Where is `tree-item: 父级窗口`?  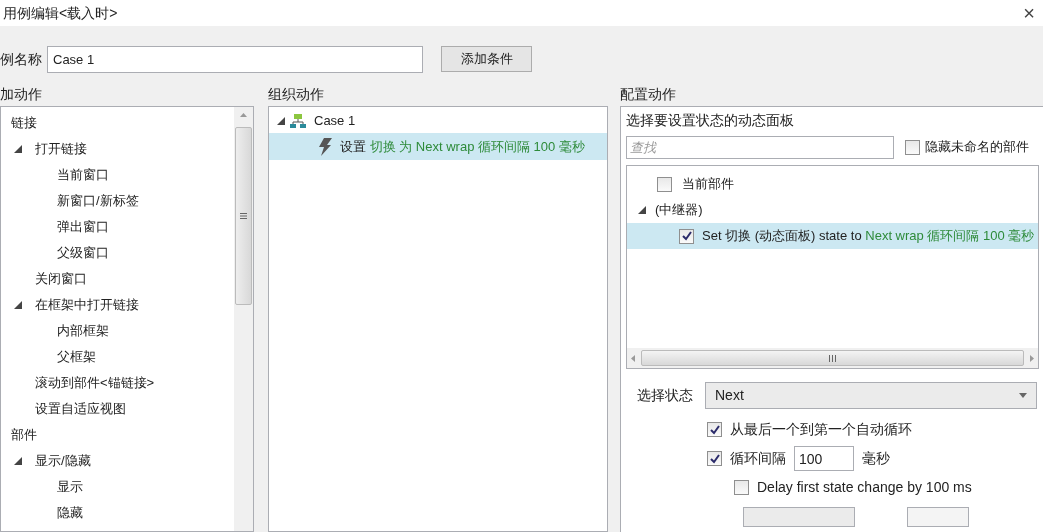 tree-item: 父级窗口 is located at coordinates (83, 253).